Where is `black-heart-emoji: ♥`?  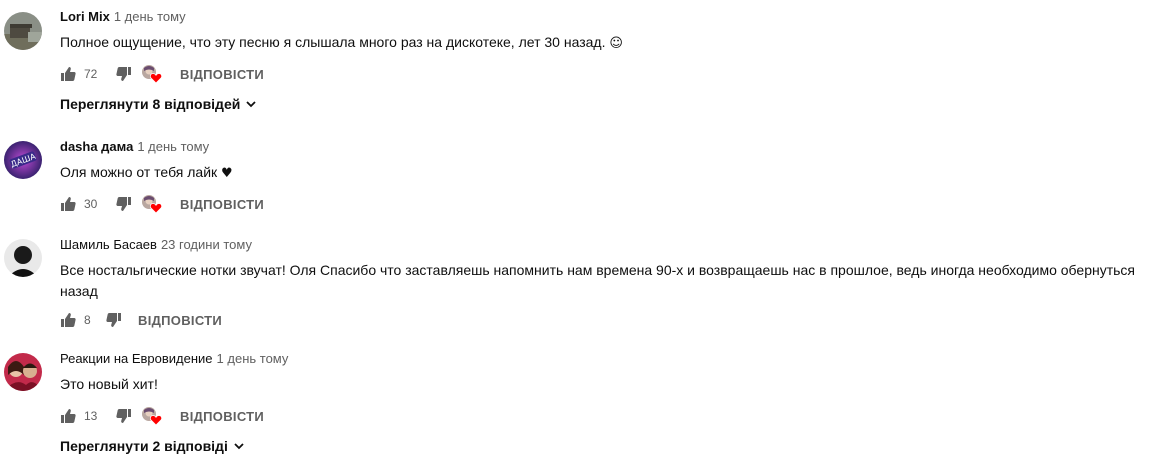 black-heart-emoji: ♥ is located at coordinates (227, 173).